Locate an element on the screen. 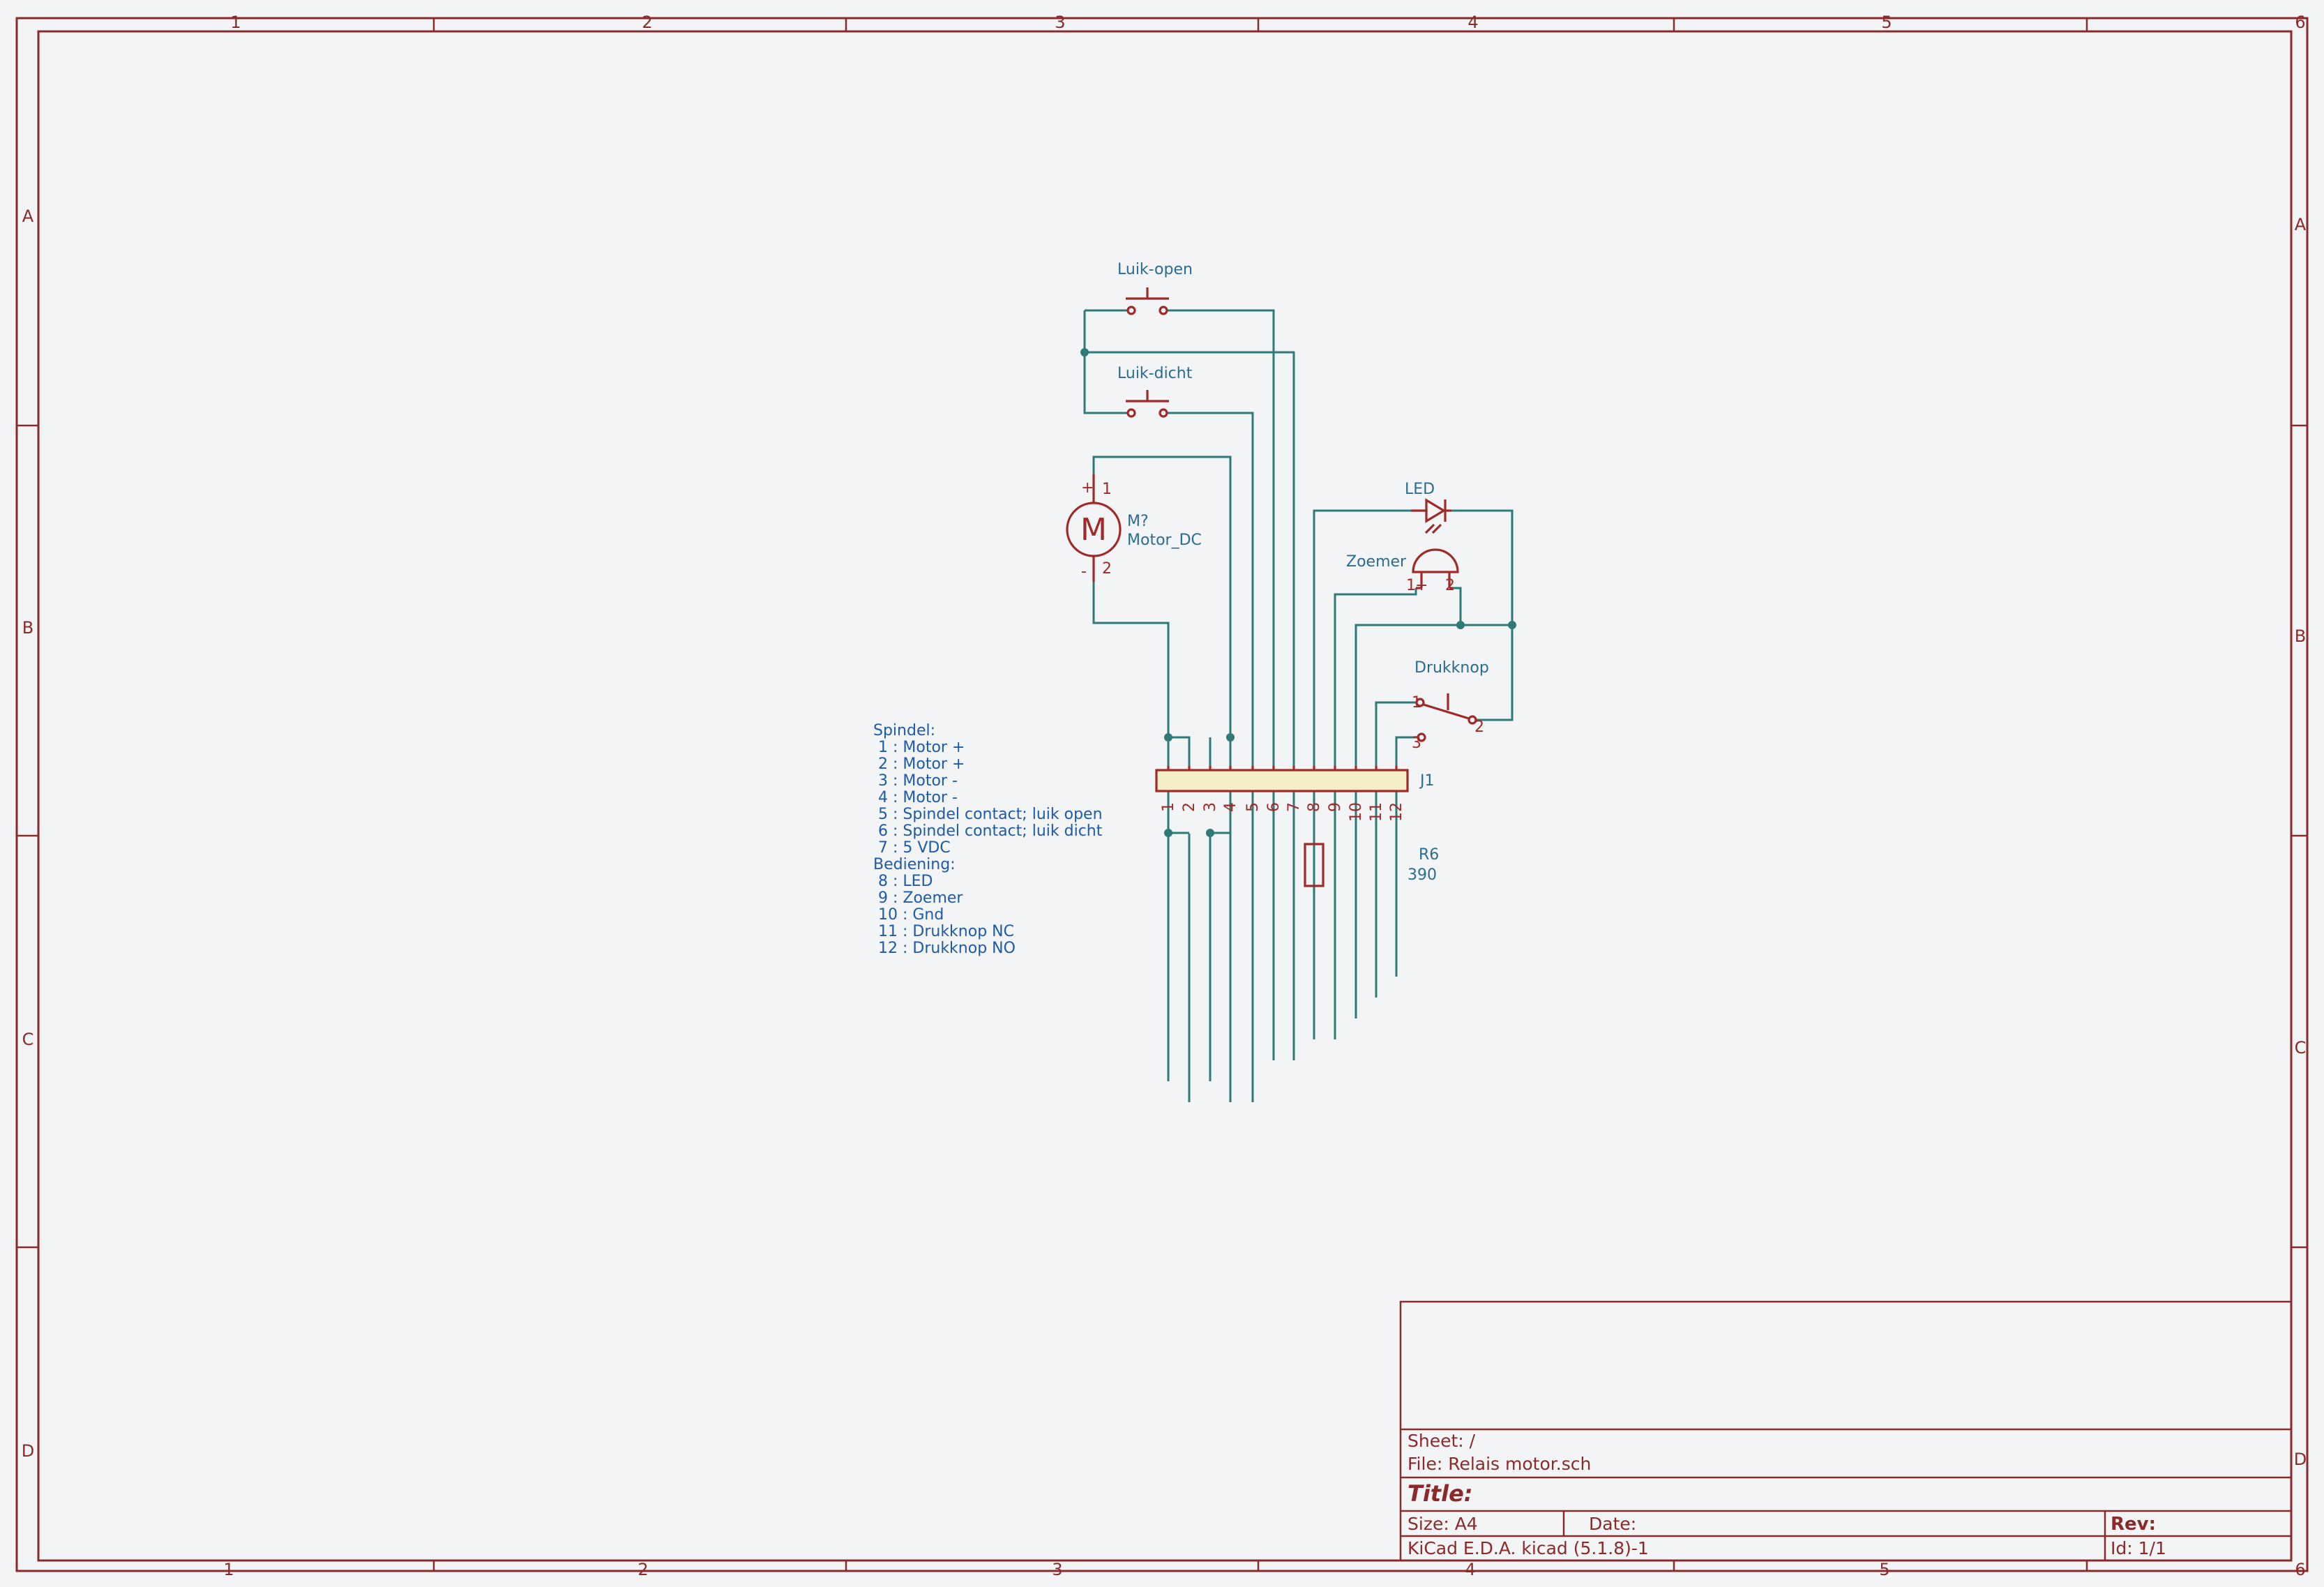 The height and width of the screenshot is (1587, 2324). connector-j1-label: J1 is located at coordinates (1427, 781).